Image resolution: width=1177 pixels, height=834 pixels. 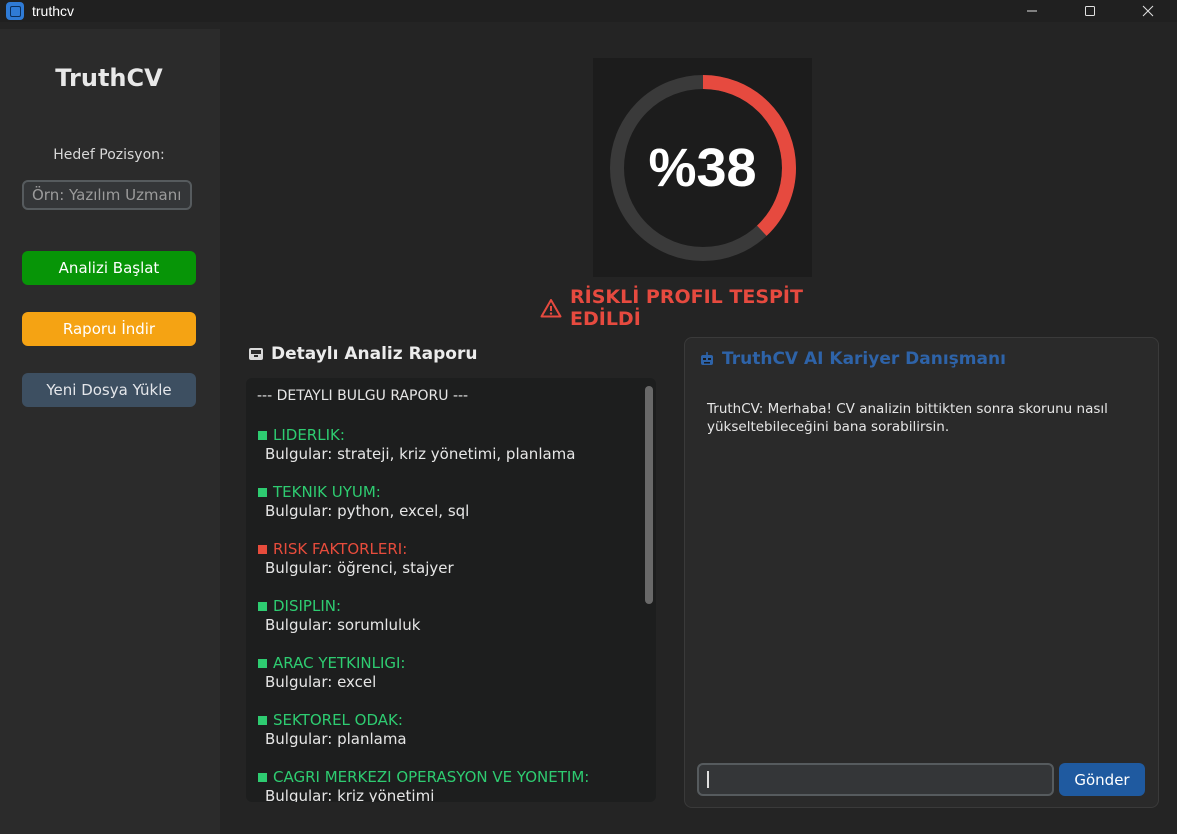 I want to click on finding-category: SEKTOREL ODAK:, so click(x=332, y=720).